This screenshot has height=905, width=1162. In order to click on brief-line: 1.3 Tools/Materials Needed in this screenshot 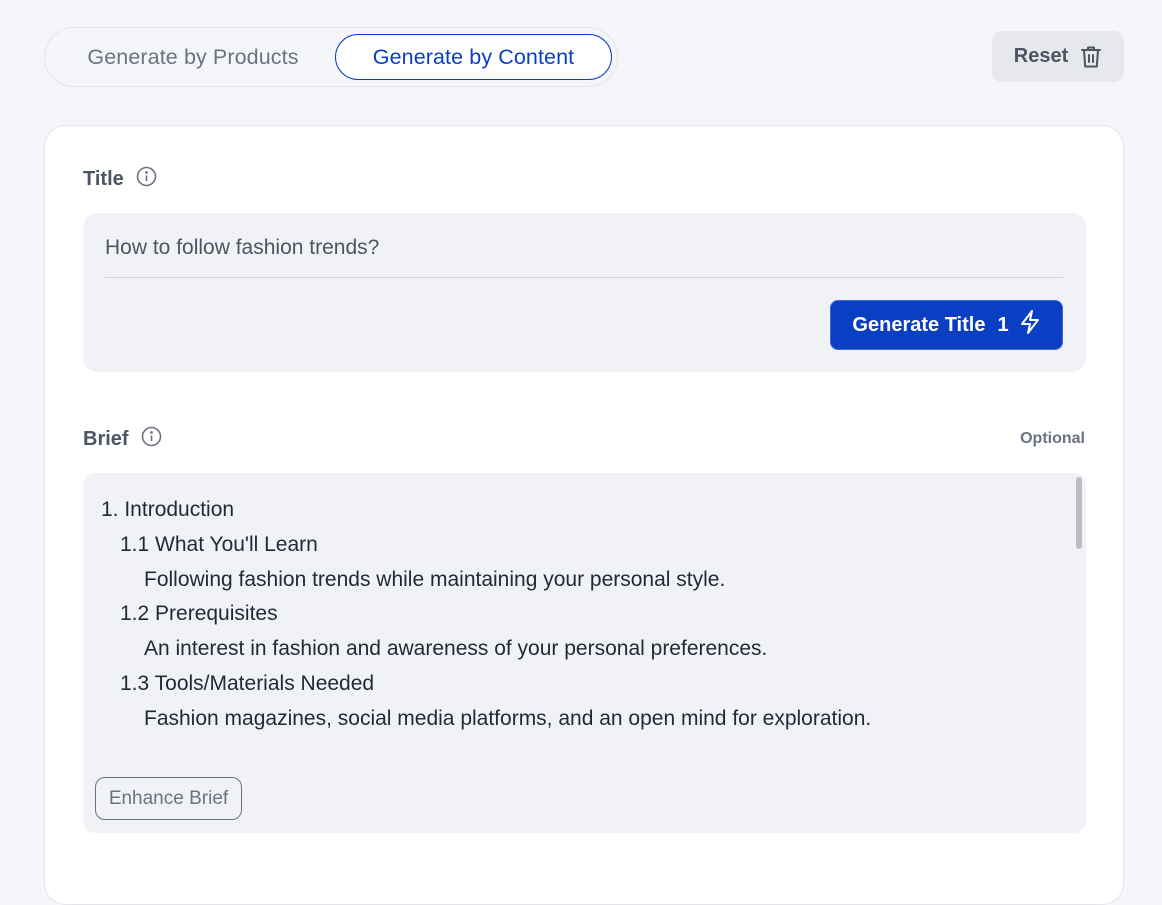, I will do `click(247, 683)`.